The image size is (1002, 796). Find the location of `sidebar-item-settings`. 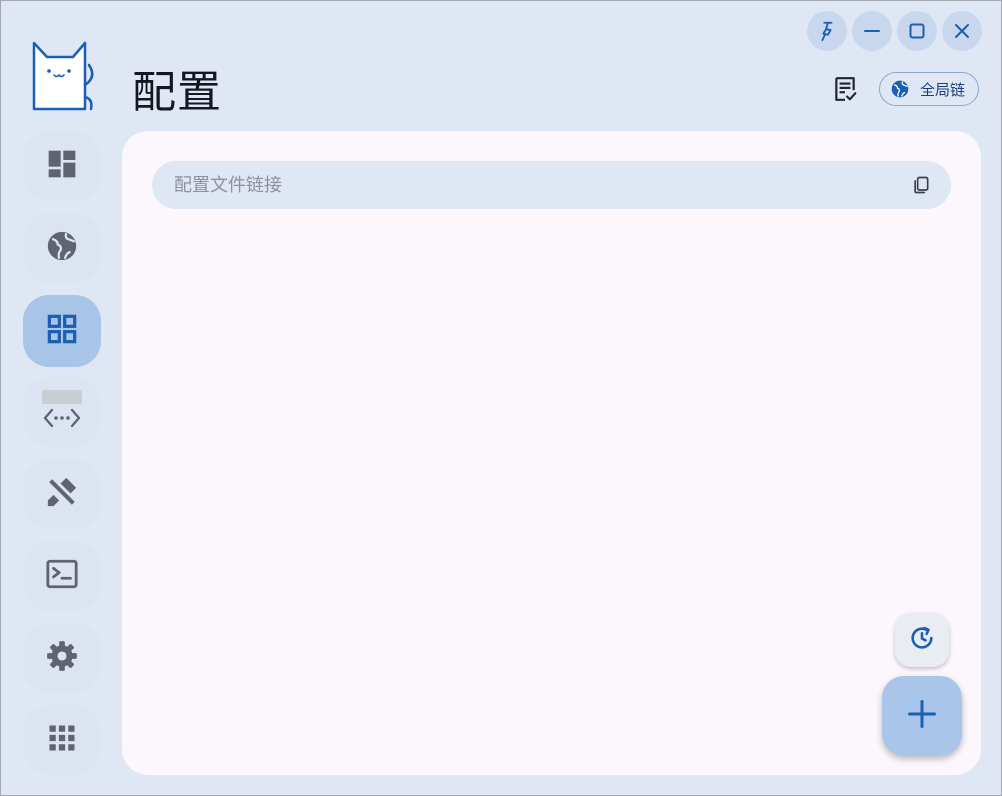

sidebar-item-settings is located at coordinates (62, 658).